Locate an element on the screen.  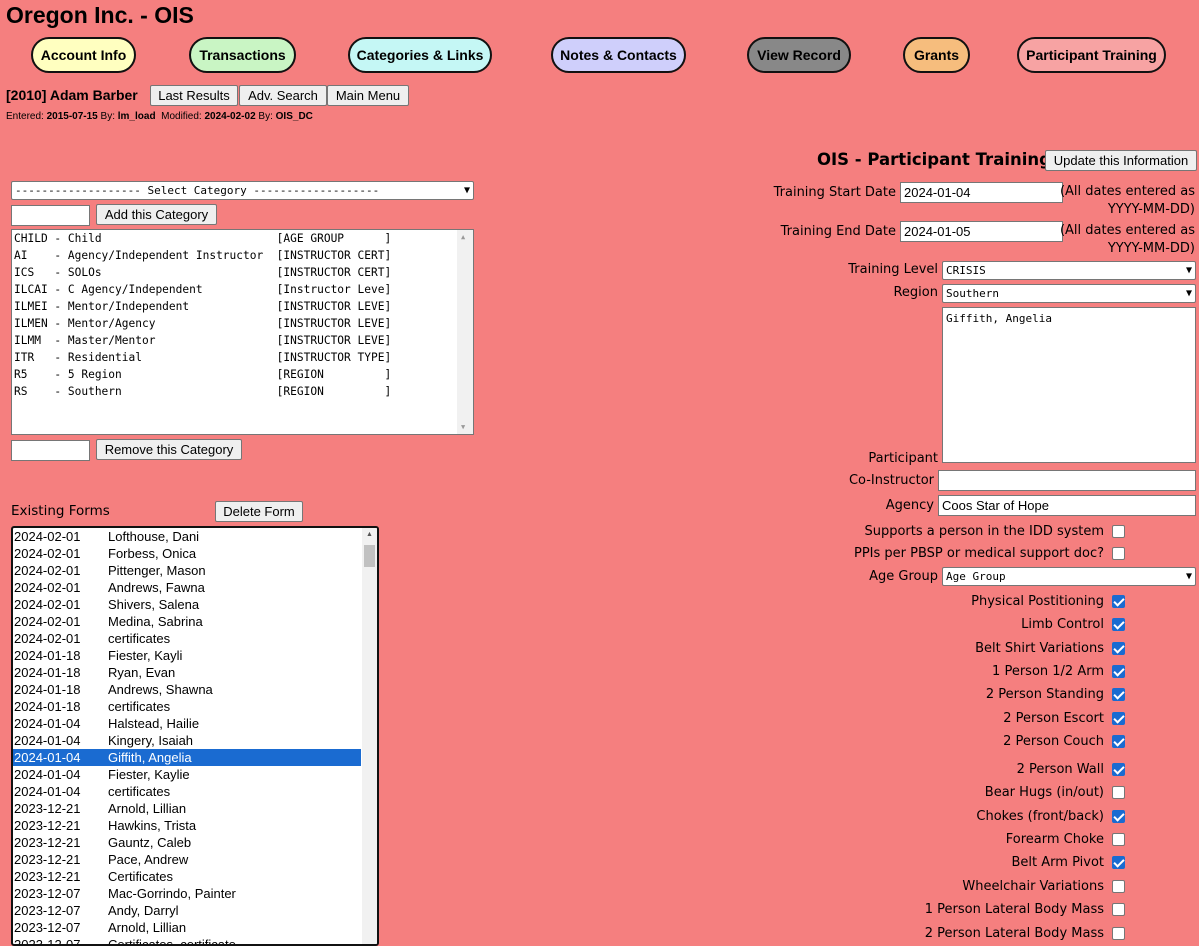
tab-account-info: Account Info is located at coordinates (83, 55).